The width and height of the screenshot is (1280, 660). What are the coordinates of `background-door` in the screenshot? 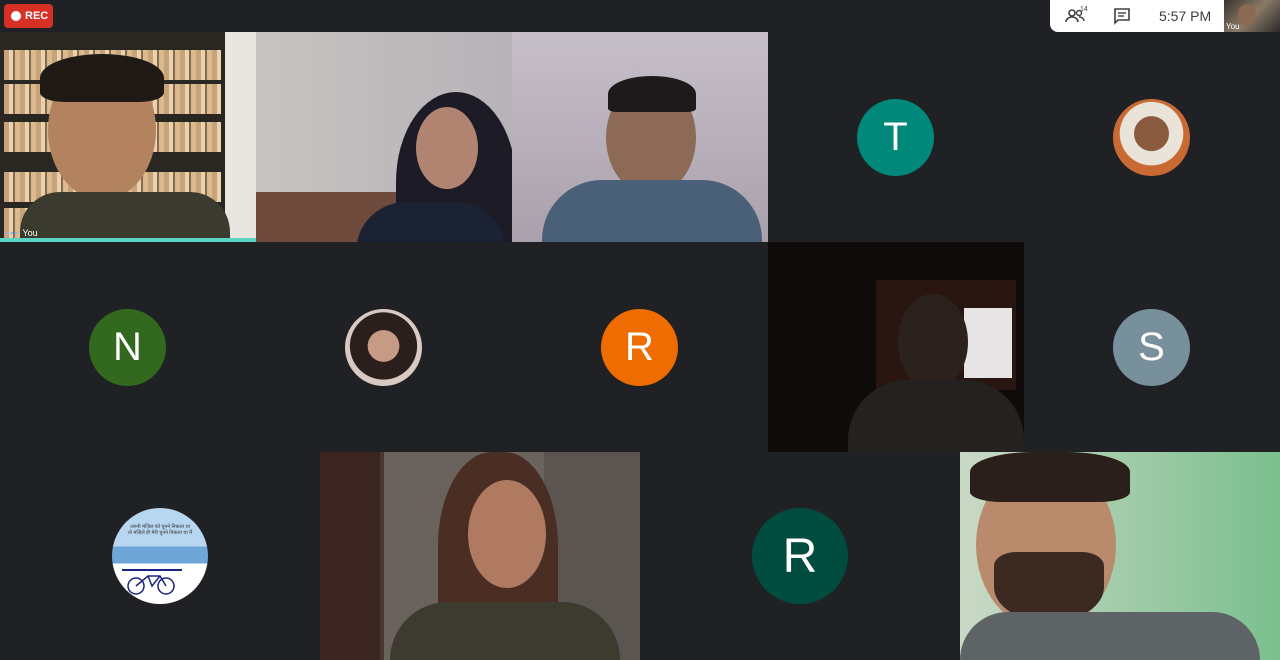 It's located at (350, 556).